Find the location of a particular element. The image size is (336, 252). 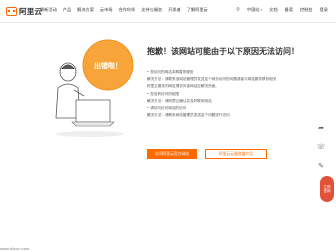

action-buttons: 访问阿里云官方网站 阿里云云服务器产品 is located at coordinates (207, 154).